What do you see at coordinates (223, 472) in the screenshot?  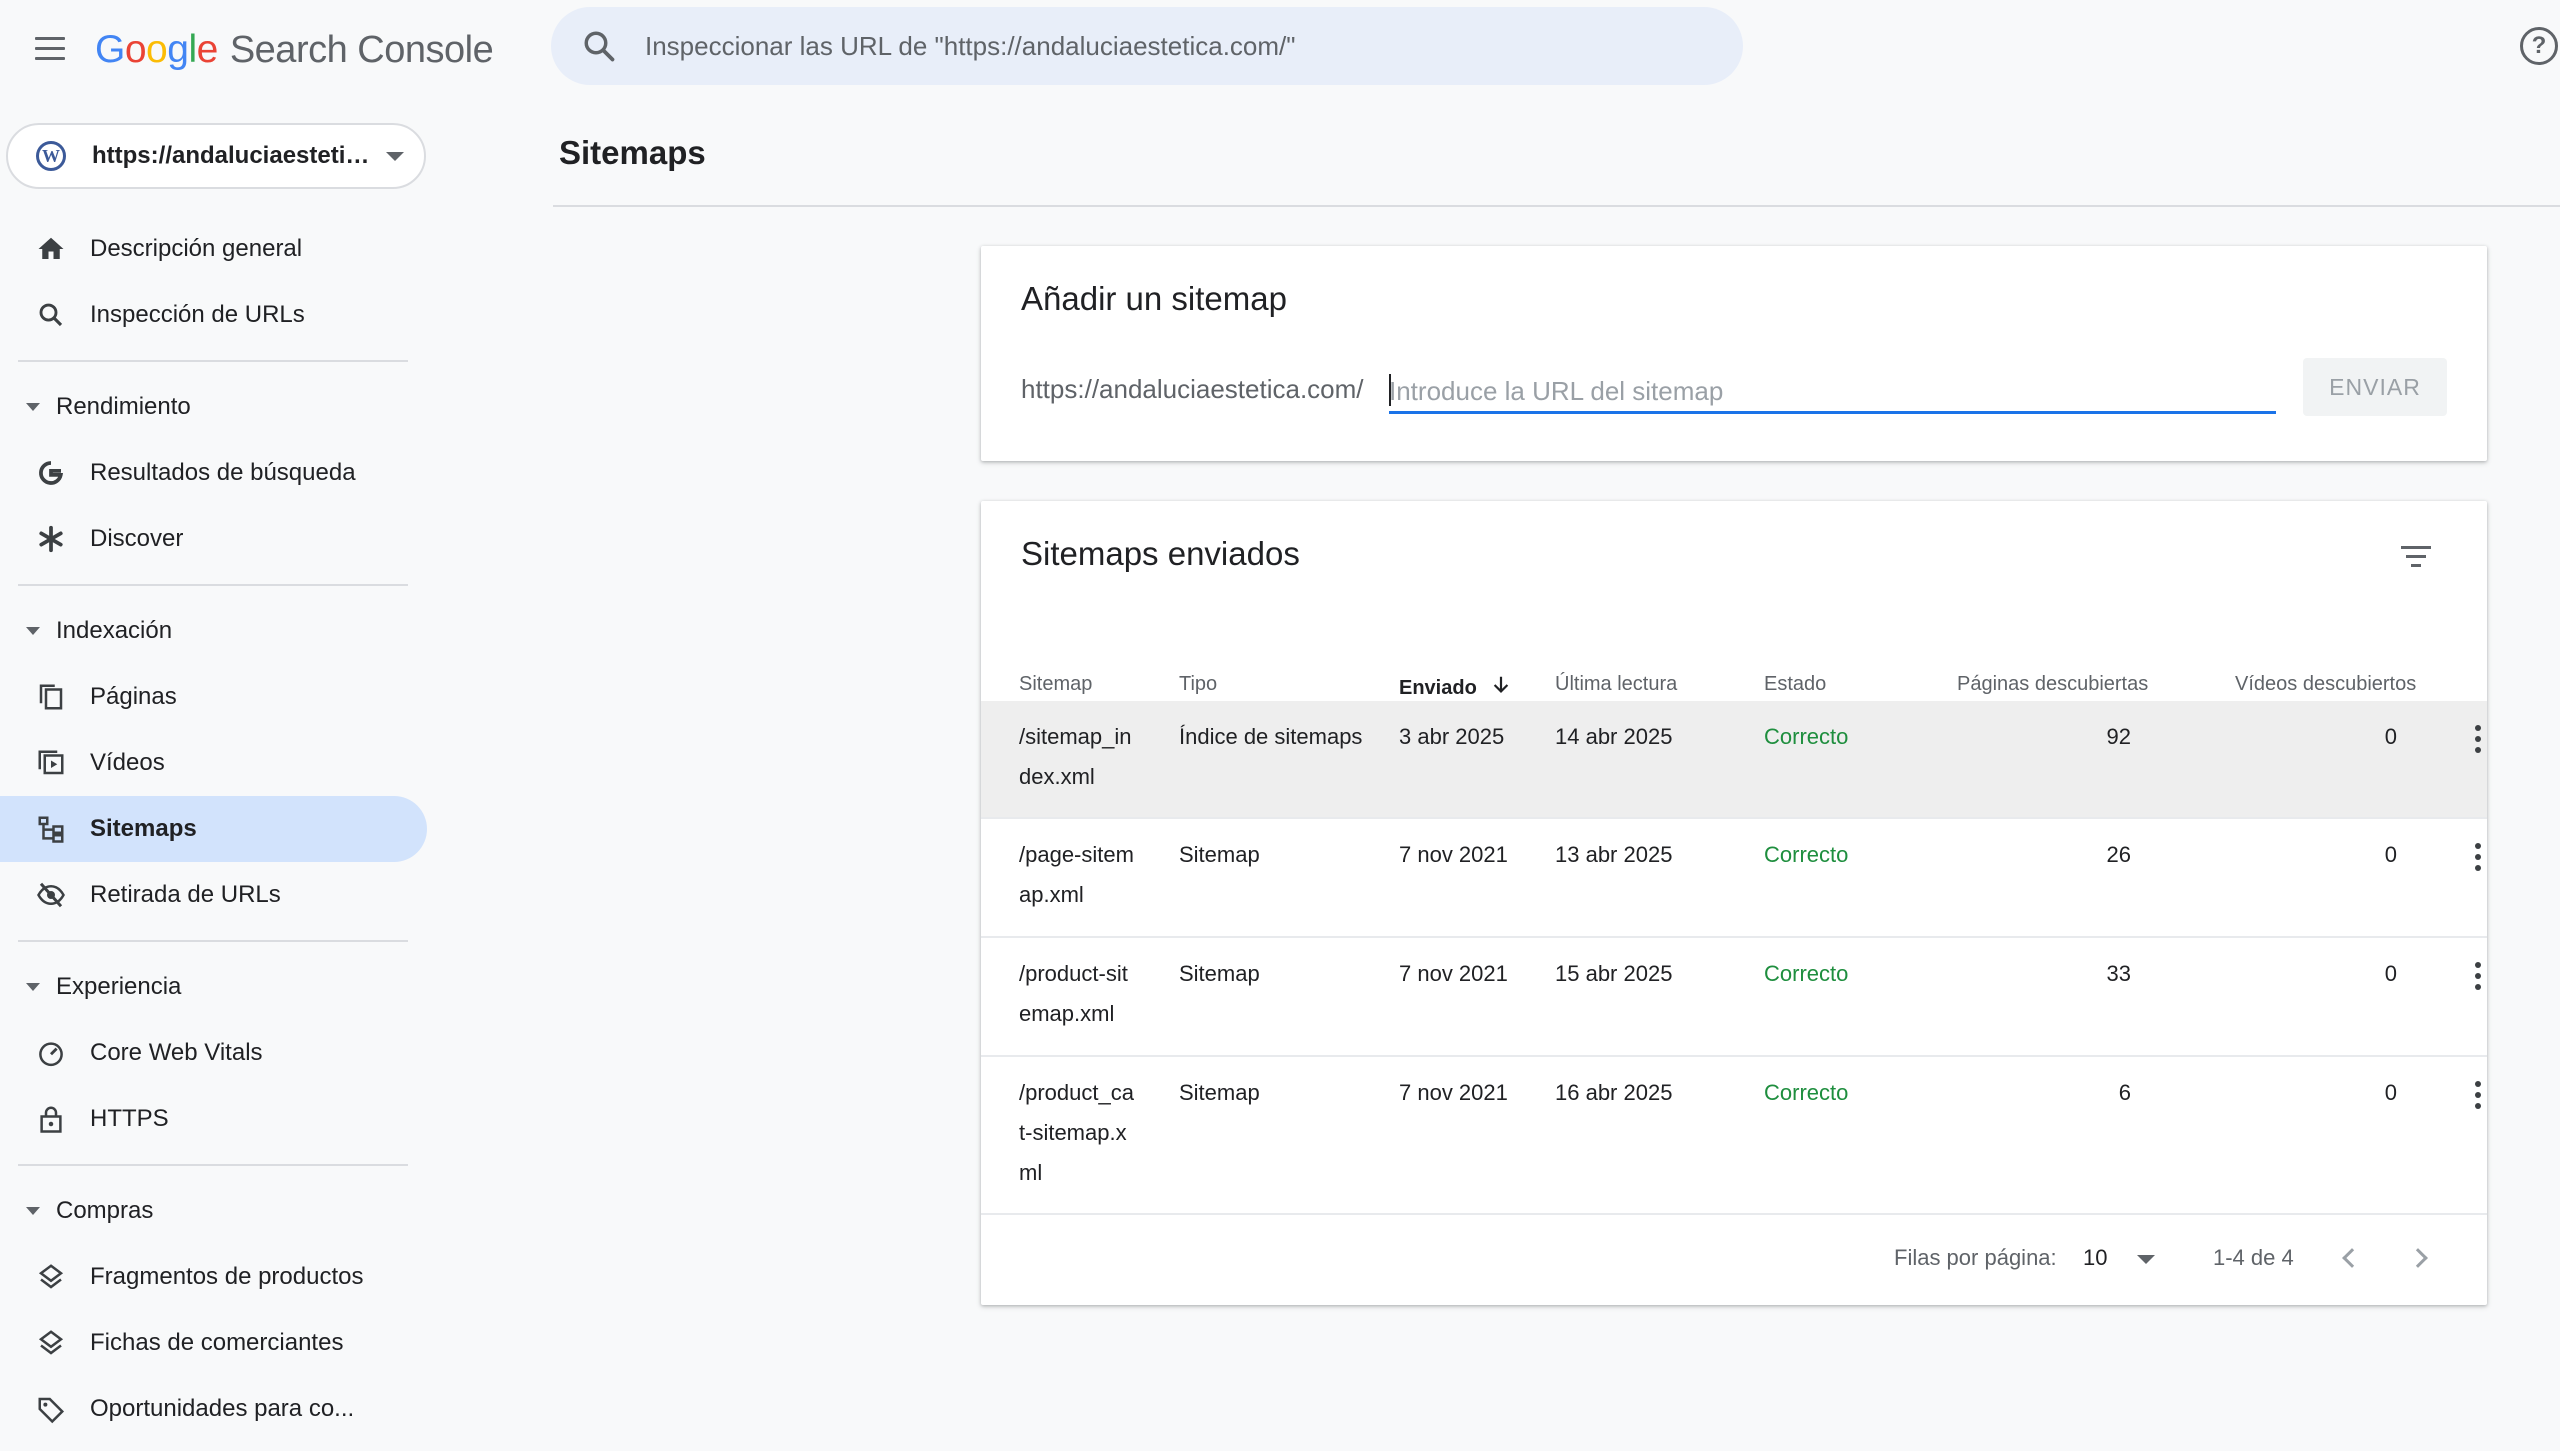 I see `sidebar-item-label: Resultados de búsqueda` at bounding box center [223, 472].